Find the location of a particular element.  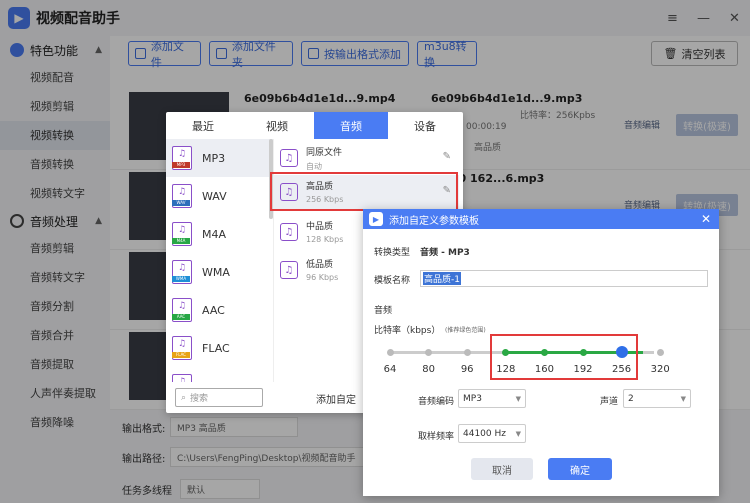

channel-value: 2 is located at coordinates (631, 398).